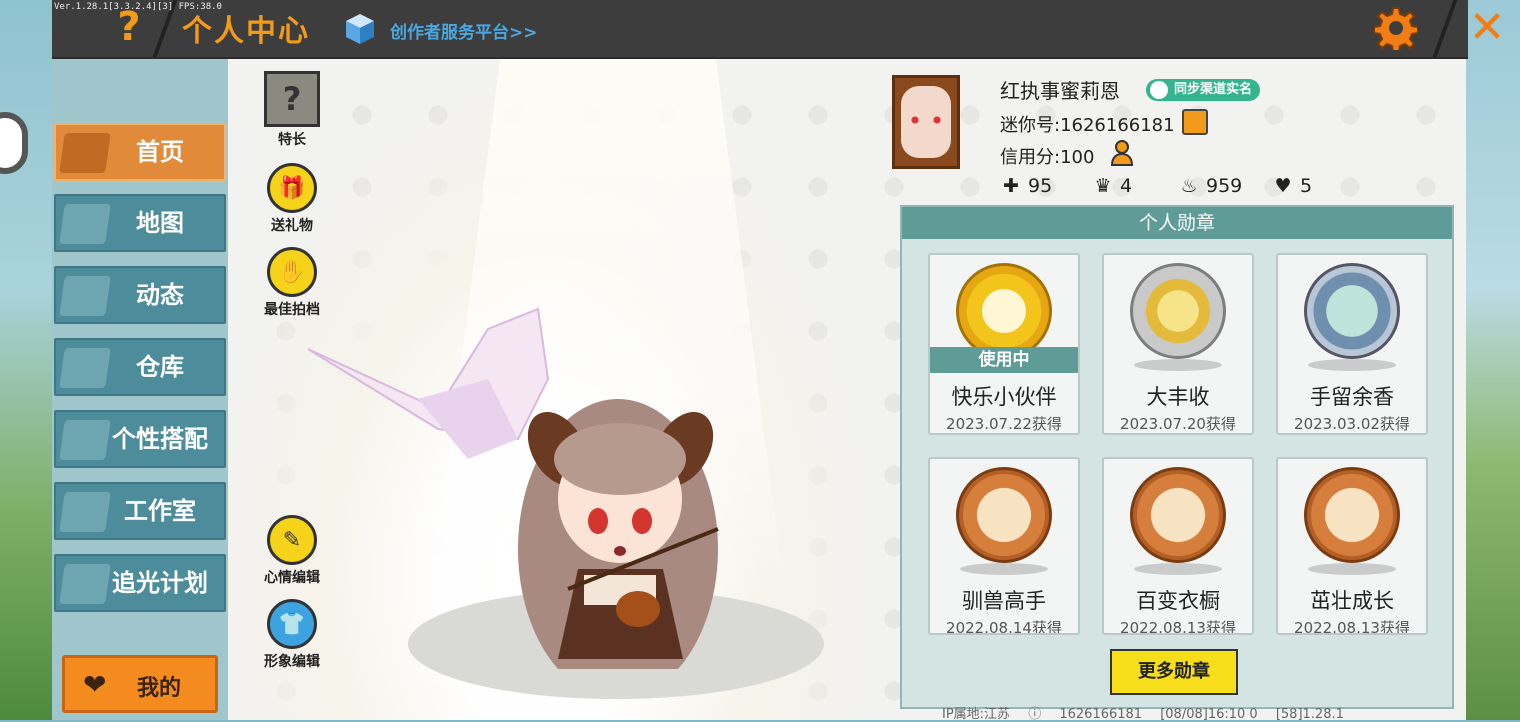 This screenshot has height=722, width=1520. What do you see at coordinates (14, 143) in the screenshot?
I see `camera-button` at bounding box center [14, 143].